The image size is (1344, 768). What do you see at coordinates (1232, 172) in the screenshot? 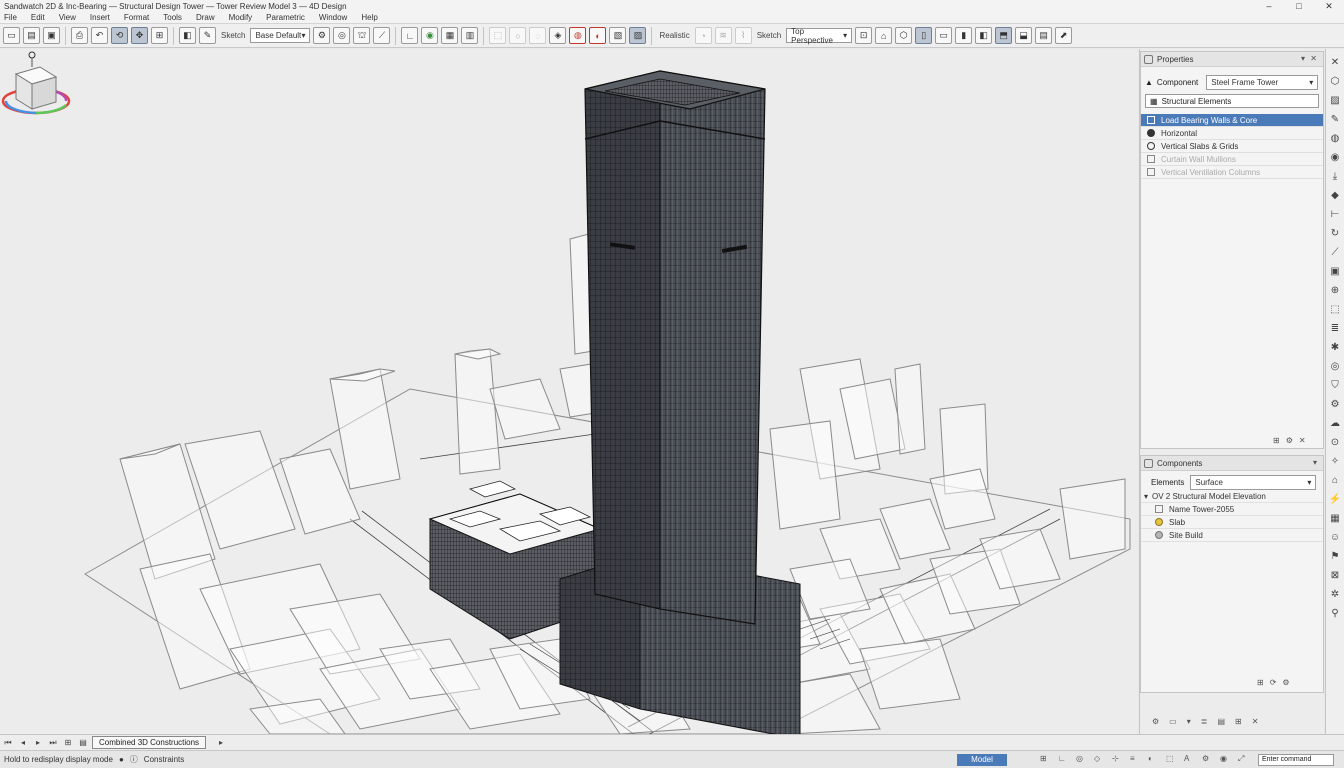
I see `list-item-ventilation: Vertical Ventilation Columns` at bounding box center [1232, 172].